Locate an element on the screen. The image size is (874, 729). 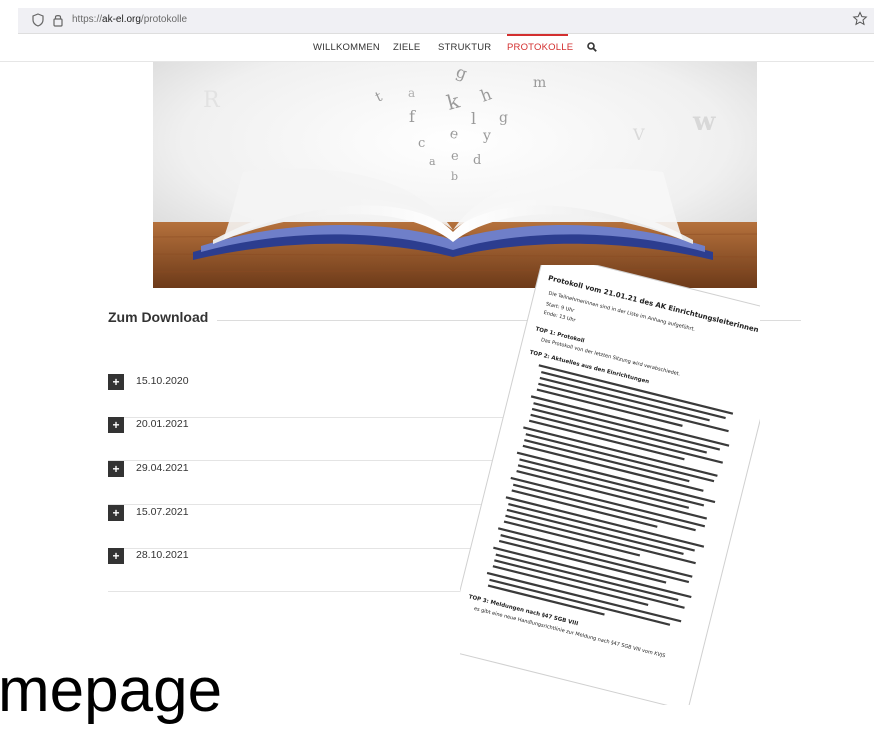
hero-letter: w is located at coordinates (704, 122).